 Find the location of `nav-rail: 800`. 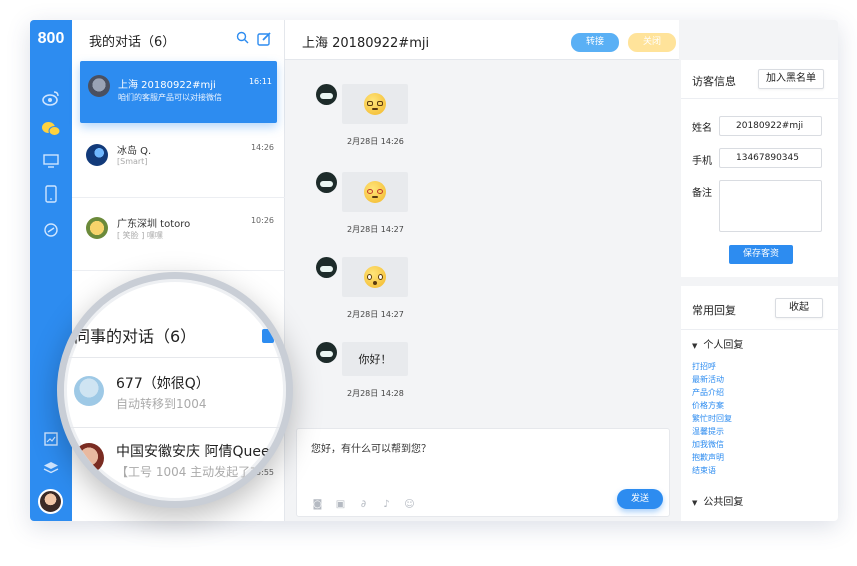

nav-rail: 800 is located at coordinates (51, 270).